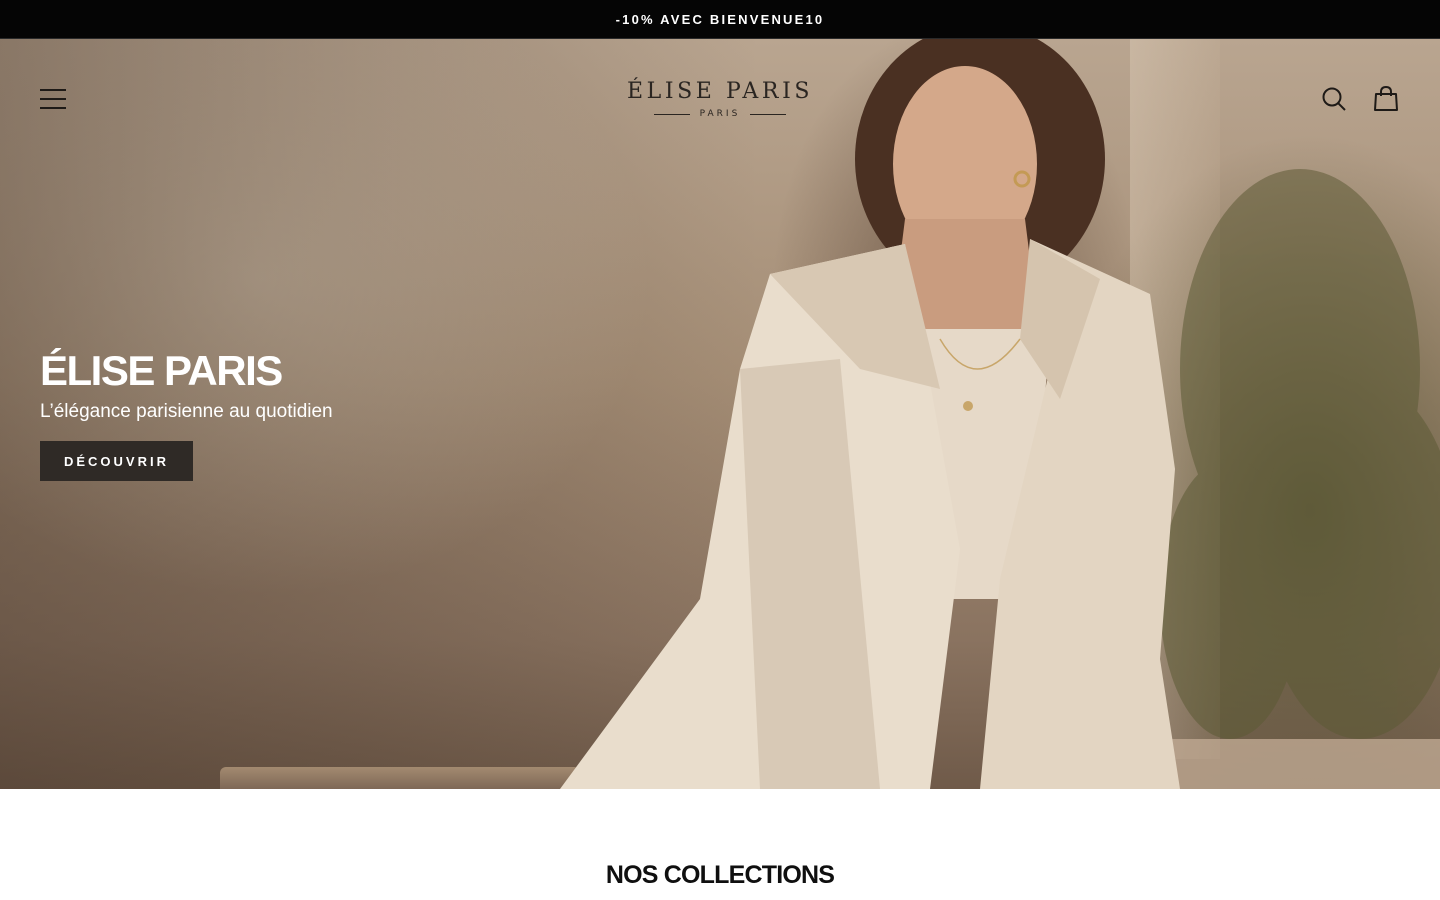  Describe the element at coordinates (1334, 99) in the screenshot. I see `search-icon` at that location.